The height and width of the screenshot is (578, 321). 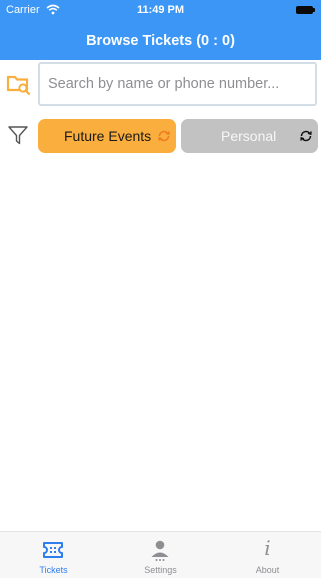 I want to click on personal-button: Personal, so click(x=249, y=136).